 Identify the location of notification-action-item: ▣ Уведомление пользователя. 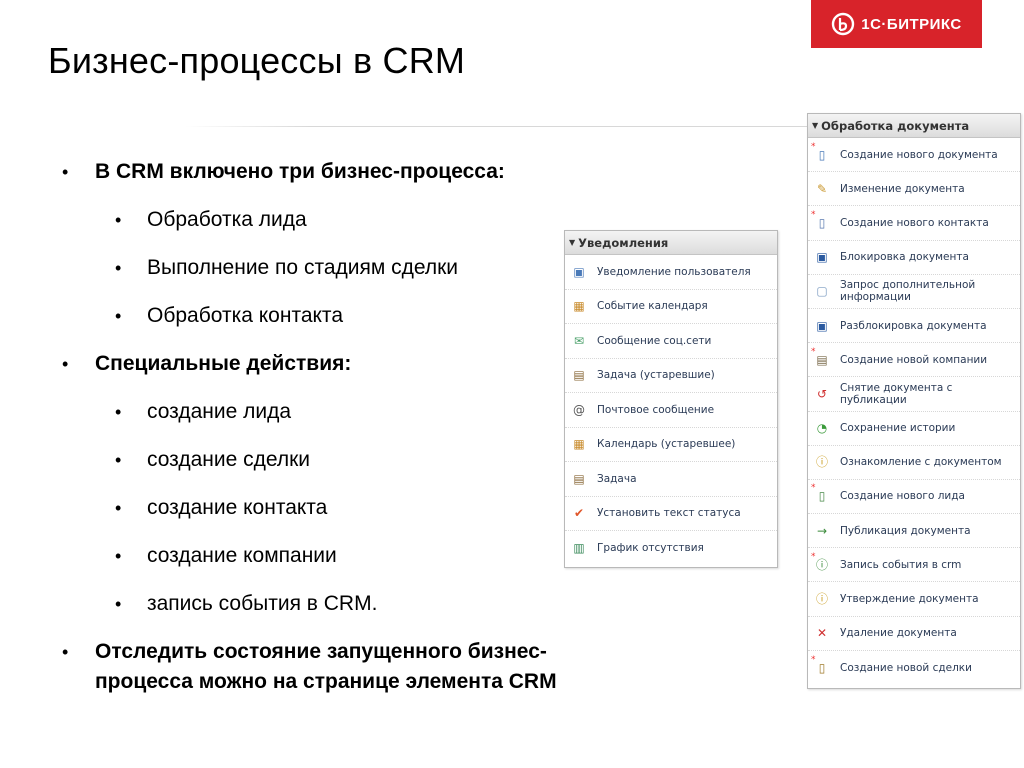
(671, 272).